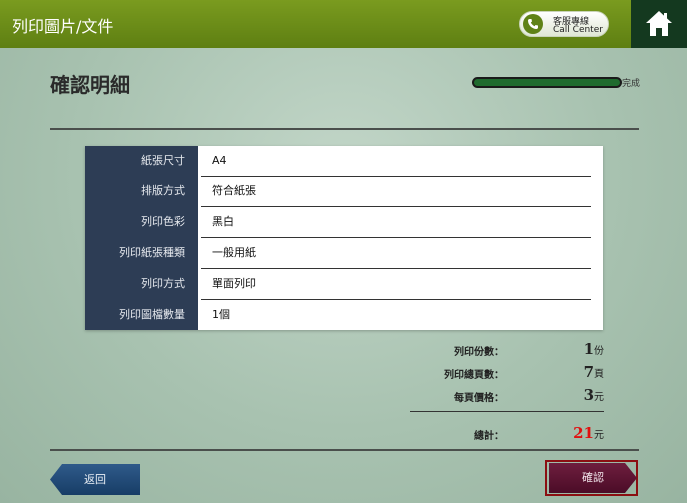 The width and height of the screenshot is (687, 503). I want to click on price-label: 每頁價格：, so click(479, 398).